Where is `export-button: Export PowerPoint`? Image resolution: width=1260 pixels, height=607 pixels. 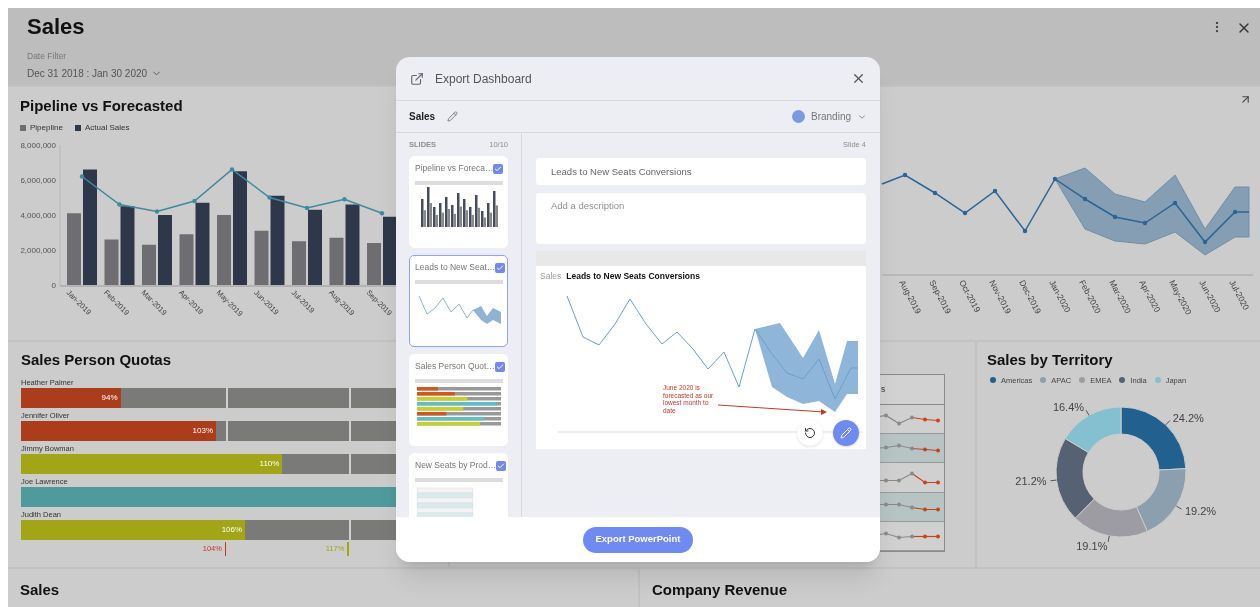
export-button: Export PowerPoint is located at coordinates (638, 539).